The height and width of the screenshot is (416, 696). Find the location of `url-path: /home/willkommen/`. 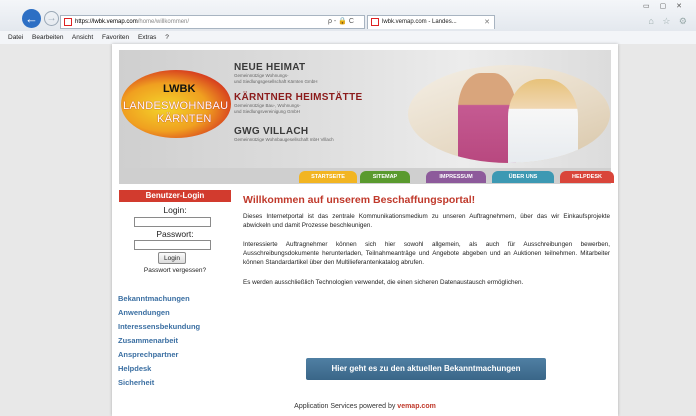

url-path: /home/willkommen/ is located at coordinates (163, 22).